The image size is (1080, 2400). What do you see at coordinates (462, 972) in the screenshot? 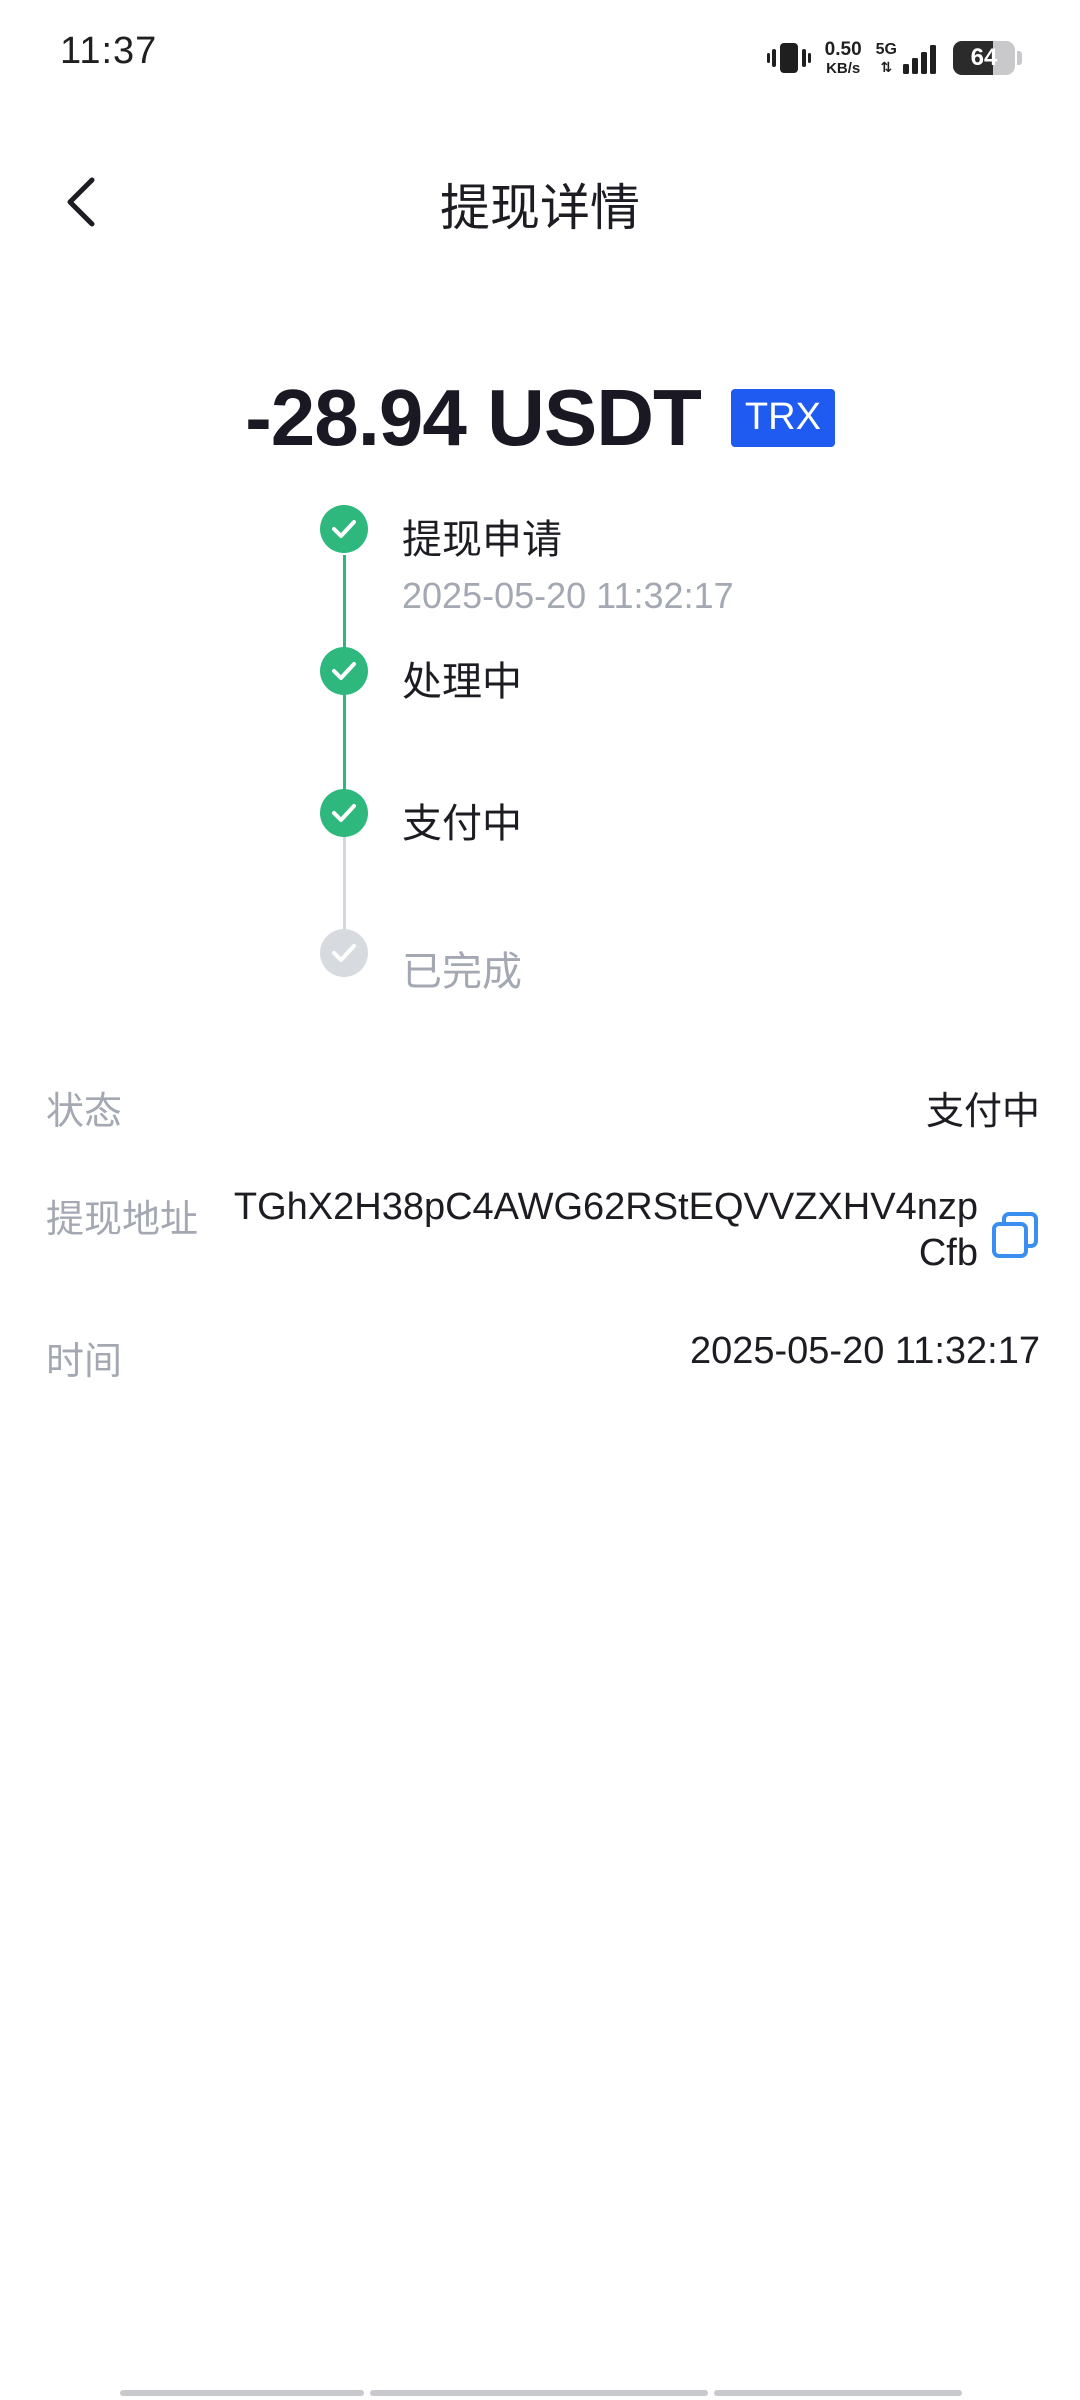
I see `timeline-step-label: 已完成` at bounding box center [462, 972].